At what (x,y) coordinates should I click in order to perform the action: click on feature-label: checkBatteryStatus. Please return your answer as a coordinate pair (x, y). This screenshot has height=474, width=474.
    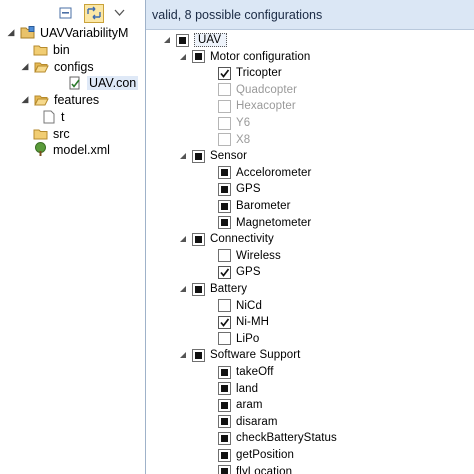
    Looking at the image, I should click on (286, 438).